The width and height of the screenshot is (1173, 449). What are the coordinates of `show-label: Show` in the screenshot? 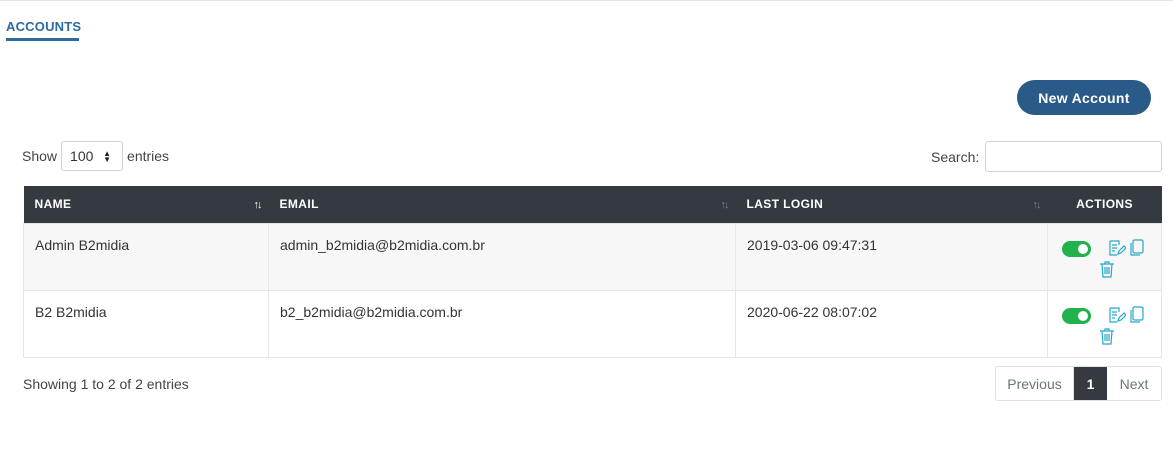 It's located at (40, 156).